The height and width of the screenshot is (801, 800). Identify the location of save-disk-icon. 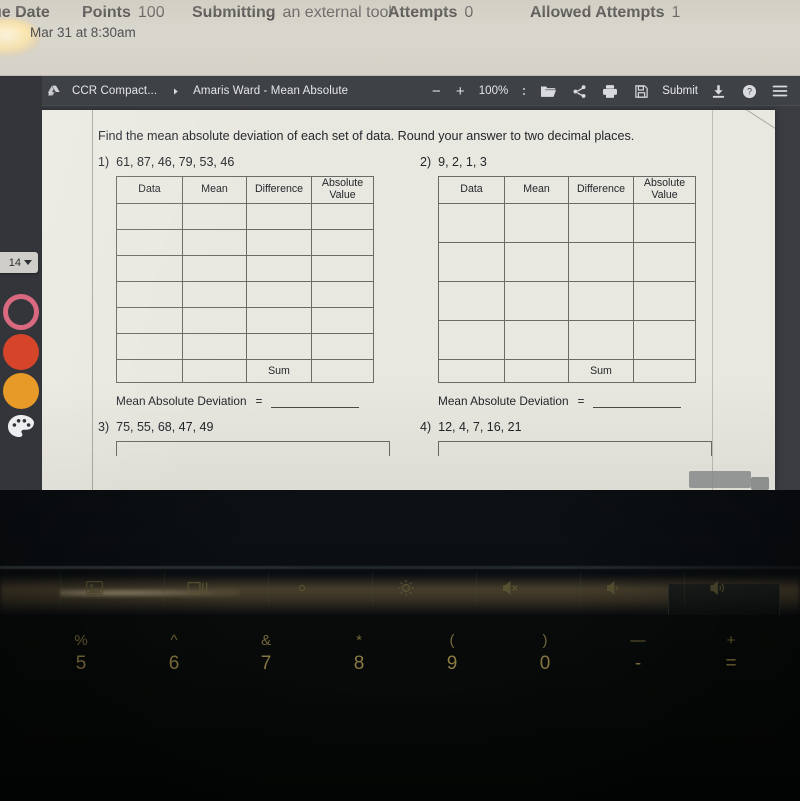
(641, 91).